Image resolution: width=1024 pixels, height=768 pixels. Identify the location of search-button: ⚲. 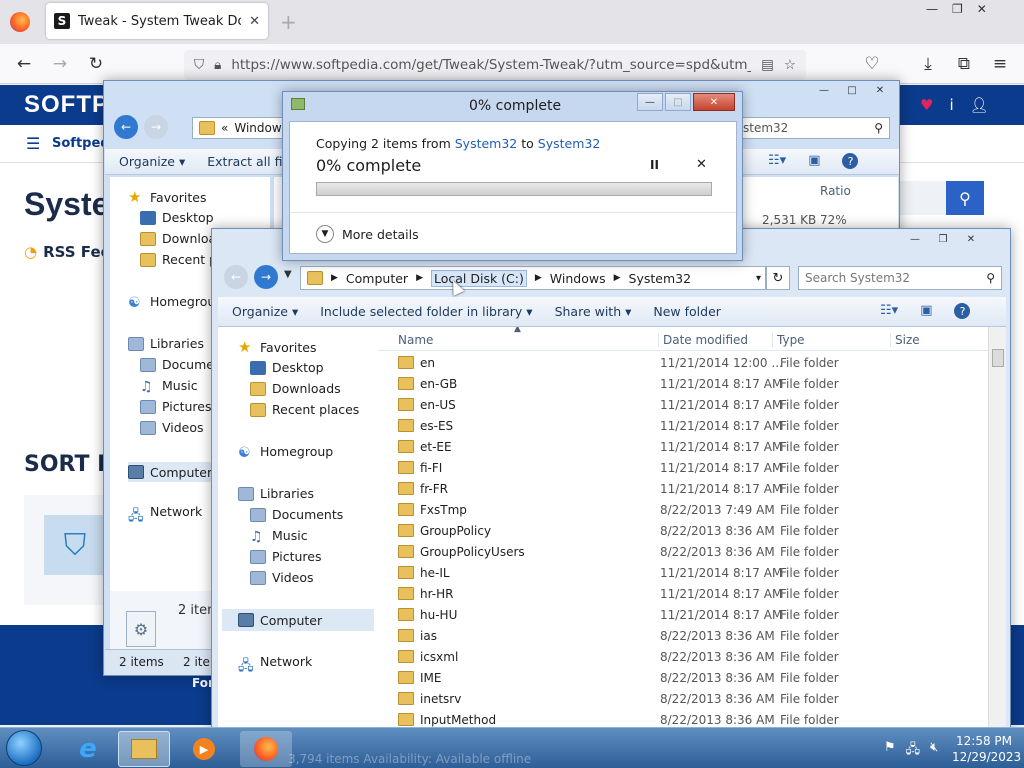
(965, 198).